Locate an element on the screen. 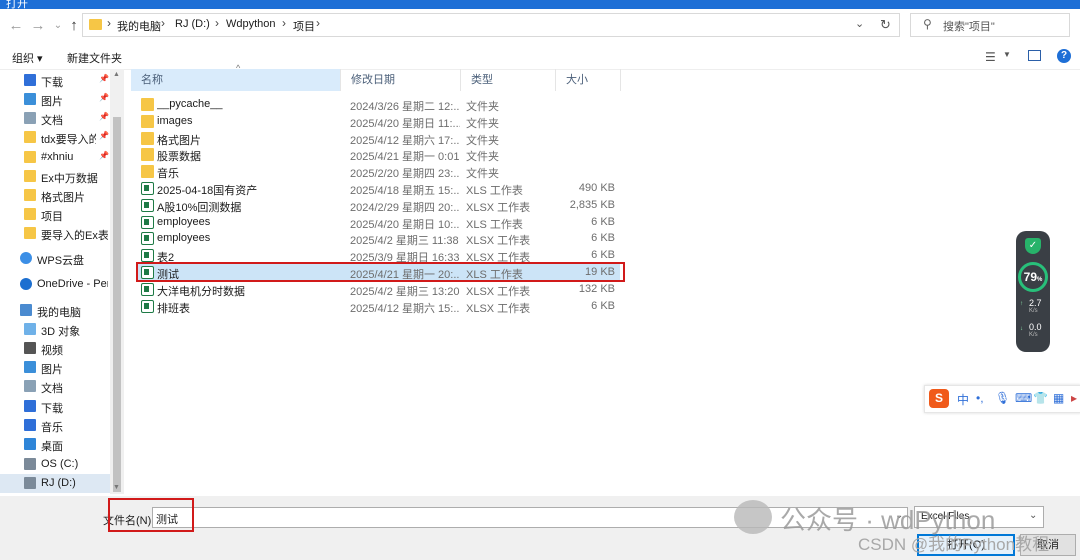 Image resolution: width=1080 pixels, height=560 pixels. system-monitor-widget: ✓ 79% ↑ 2.7 K/s ↓ 0.0 K/s is located at coordinates (1033, 291).